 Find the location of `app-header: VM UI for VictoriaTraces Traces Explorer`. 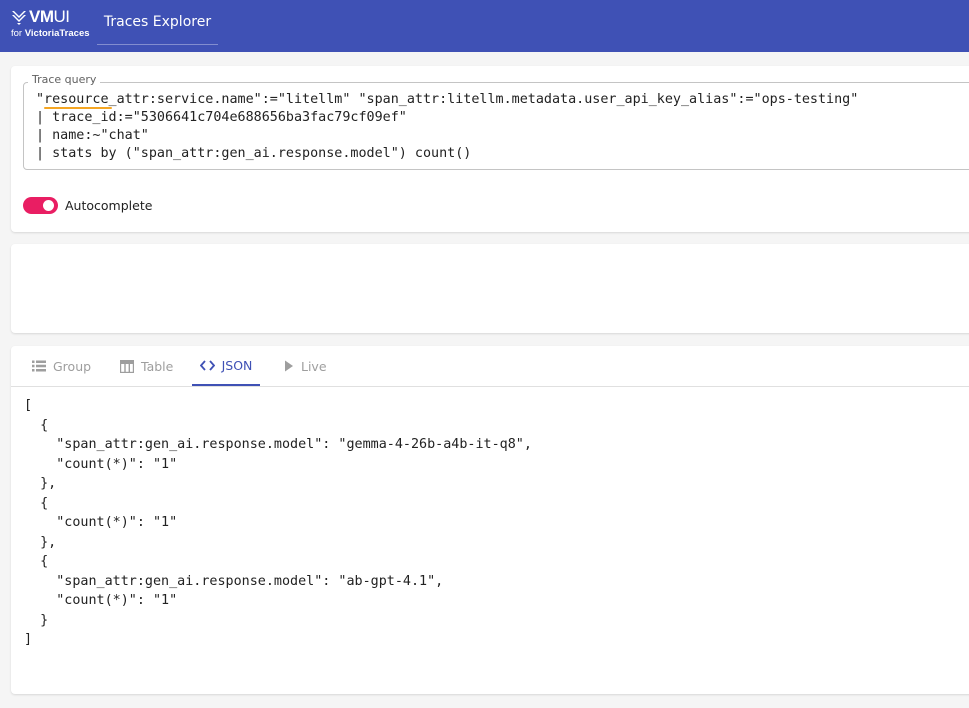

app-header: VM UI for VictoriaTraces Traces Explorer is located at coordinates (484, 26).